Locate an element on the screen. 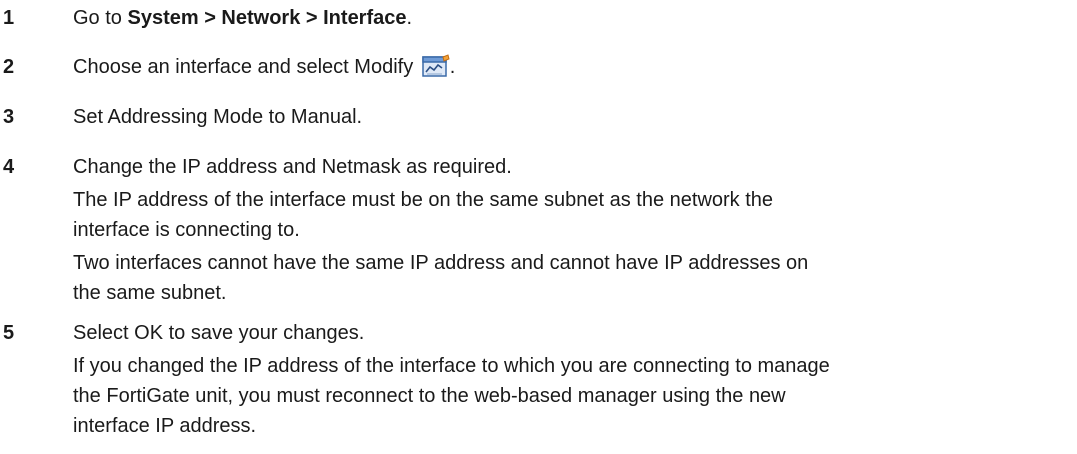 This screenshot has height=454, width=1077. step-number: 1 is located at coordinates (9, 18).